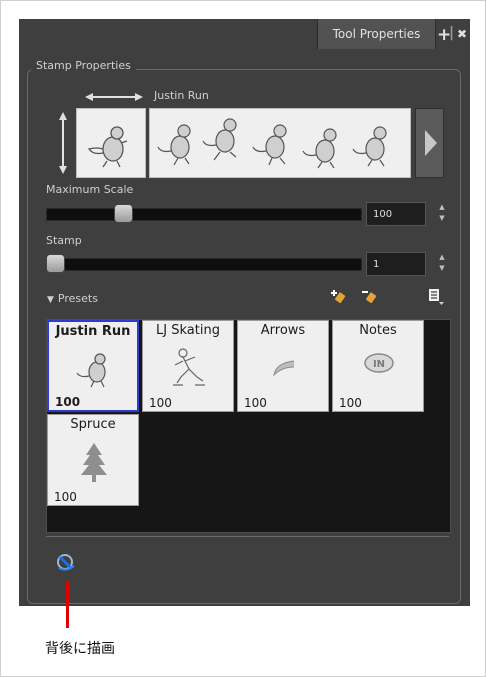 This screenshot has height=677, width=486. I want to click on note-stamp-icon: IN, so click(379, 363).